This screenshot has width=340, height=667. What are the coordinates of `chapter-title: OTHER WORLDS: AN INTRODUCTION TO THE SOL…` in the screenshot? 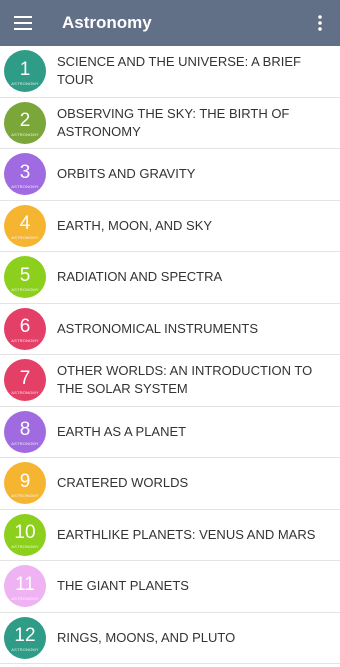 It's located at (185, 380).